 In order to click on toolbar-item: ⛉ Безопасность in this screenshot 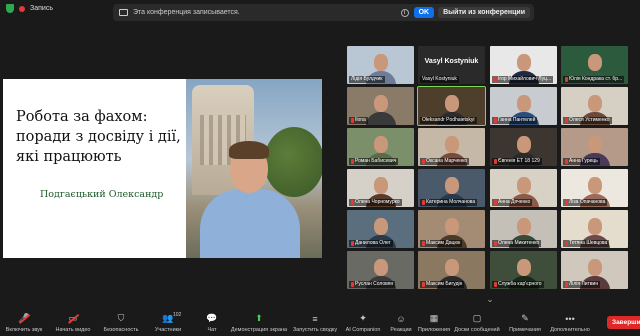, I will do `click(121, 323)`.